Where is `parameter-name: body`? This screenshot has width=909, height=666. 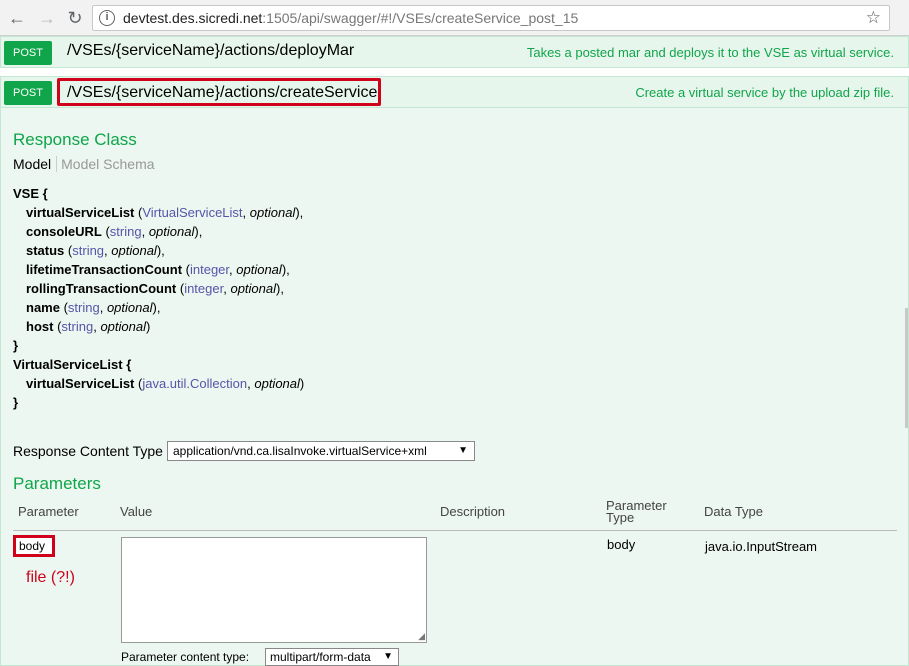 parameter-name: body is located at coordinates (32, 546).